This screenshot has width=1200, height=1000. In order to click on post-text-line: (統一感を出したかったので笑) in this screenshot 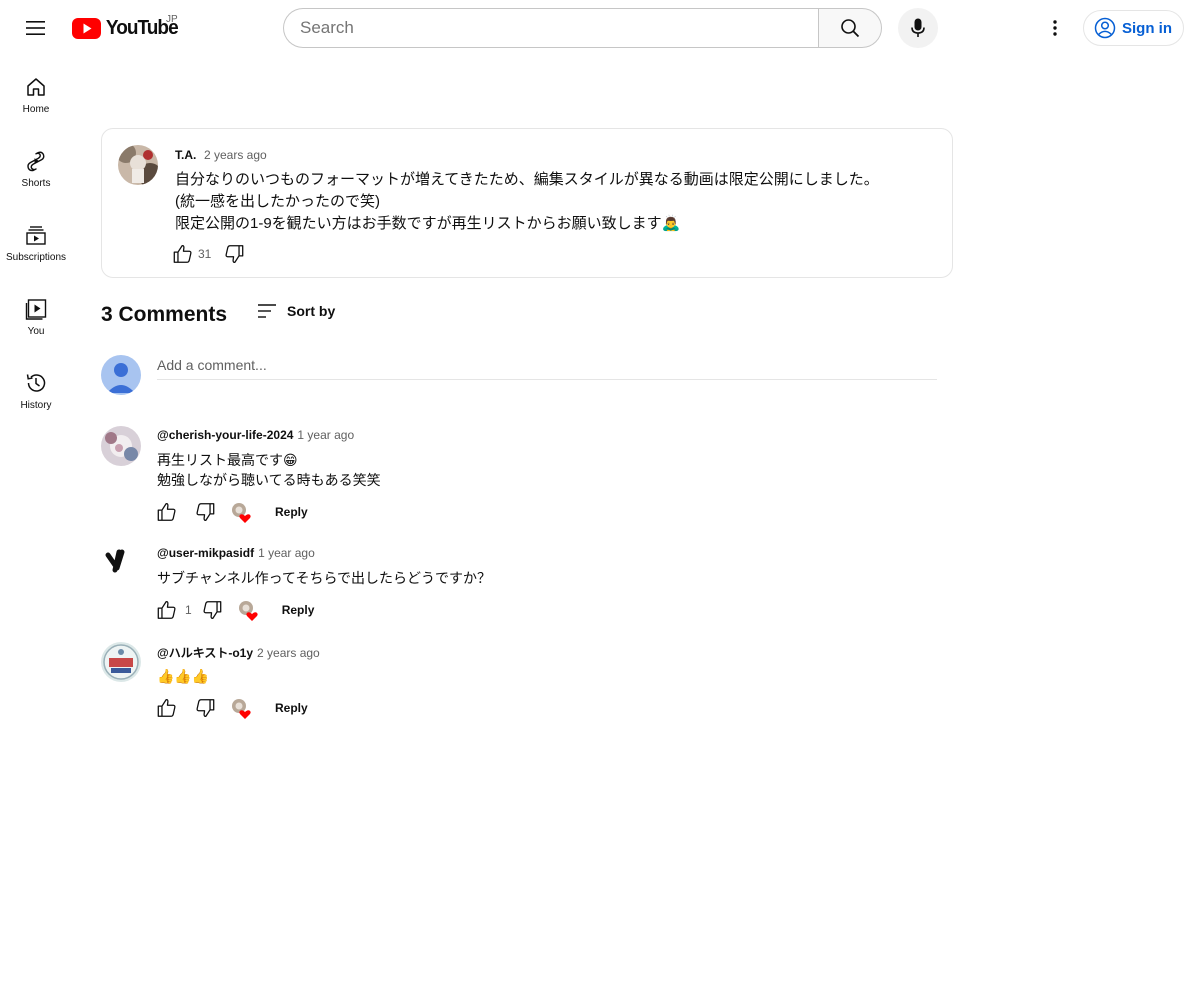, I will do `click(277, 201)`.